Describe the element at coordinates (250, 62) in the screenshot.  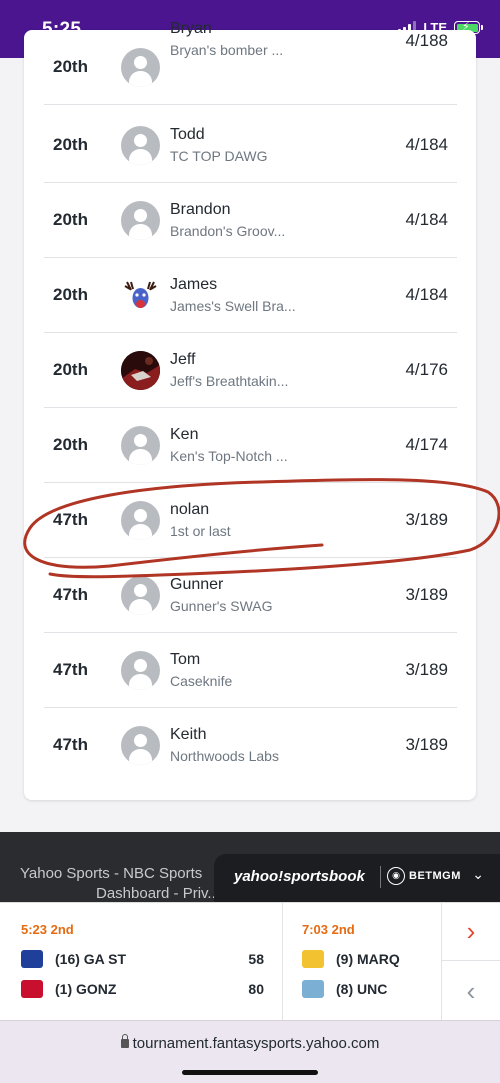
I see `standings-row: 20th Bryan Bryan's bomber ... 4/188` at that location.